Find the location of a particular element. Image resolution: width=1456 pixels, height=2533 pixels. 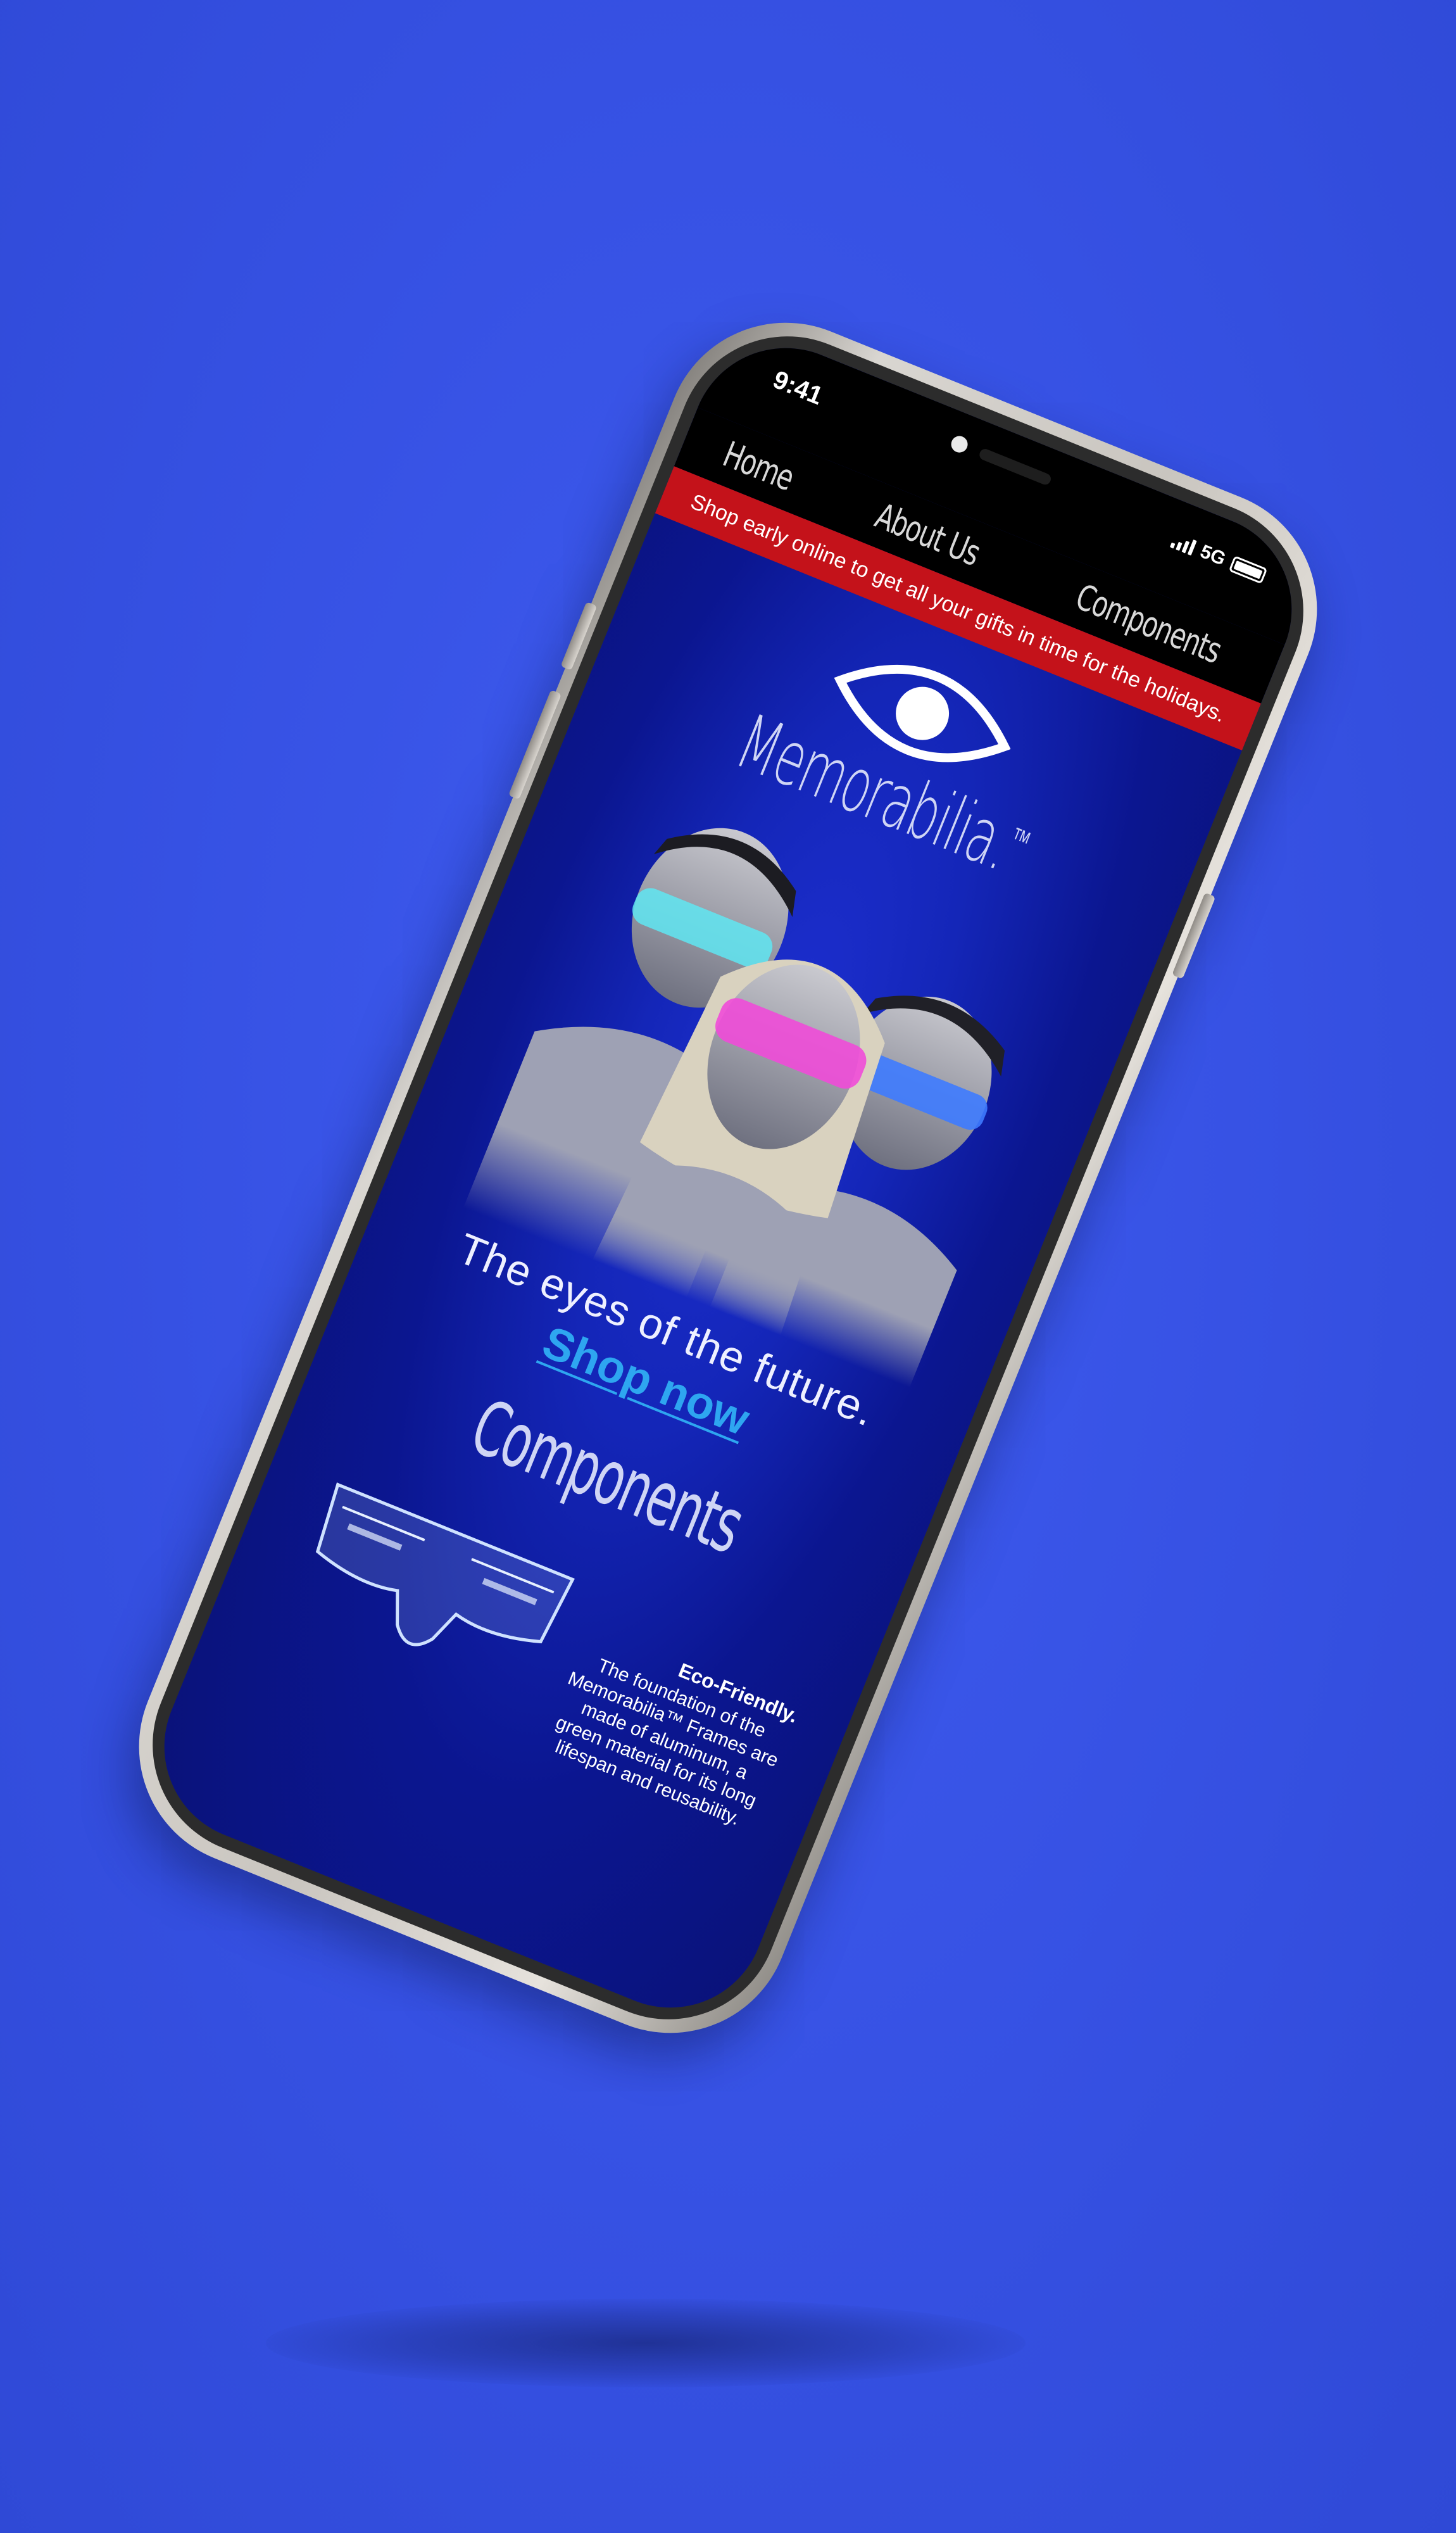

status-time: 9:41 is located at coordinates (798, 387).